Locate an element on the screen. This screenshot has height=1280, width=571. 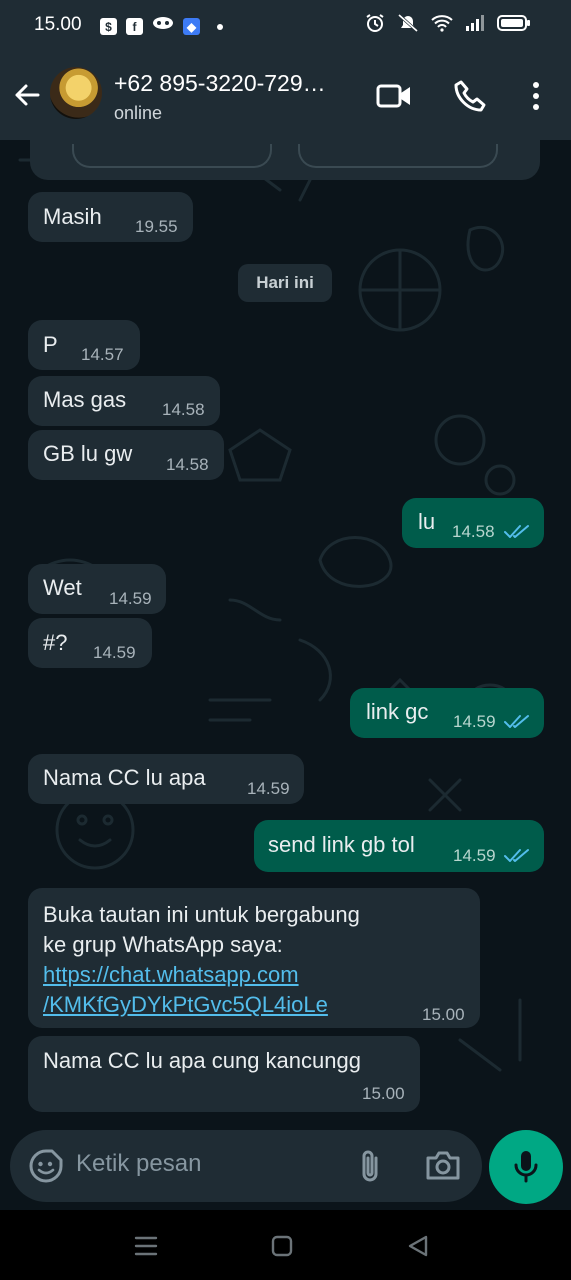
message-incoming: Mas gas 14.58 is located at coordinates (124, 401).